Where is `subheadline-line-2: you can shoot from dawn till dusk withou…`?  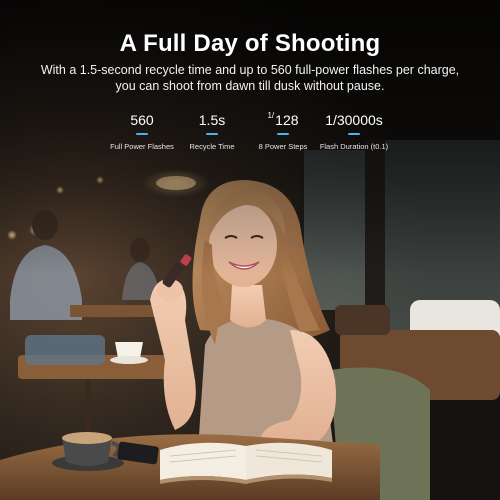 subheadline-line-2: you can shoot from dawn till dusk withou… is located at coordinates (250, 86).